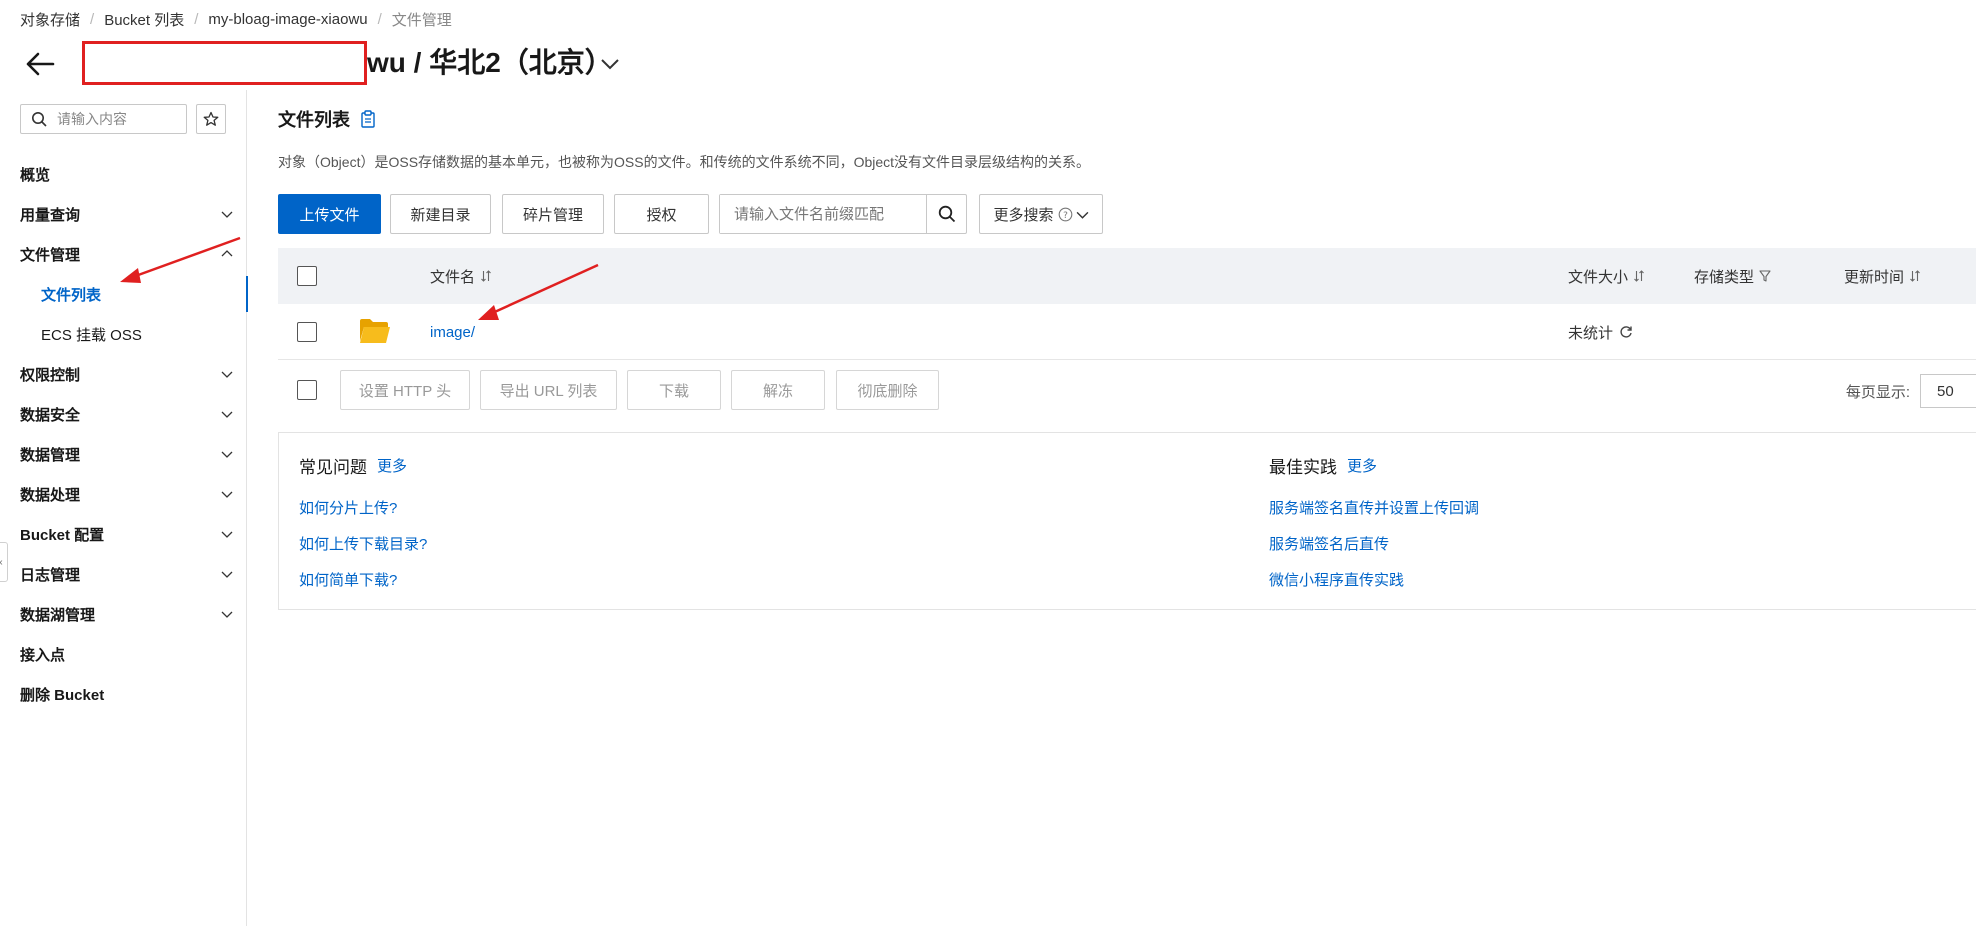 This screenshot has height=926, width=1976. I want to click on select-all-checkbox, so click(307, 276).